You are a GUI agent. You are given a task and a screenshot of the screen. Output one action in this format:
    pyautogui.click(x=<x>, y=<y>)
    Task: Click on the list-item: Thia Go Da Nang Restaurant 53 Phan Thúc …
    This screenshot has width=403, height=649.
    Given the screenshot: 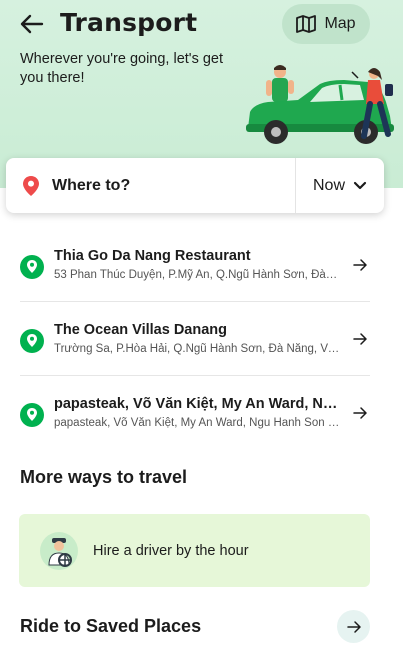 What is the action you would take?
    pyautogui.click(x=195, y=265)
    